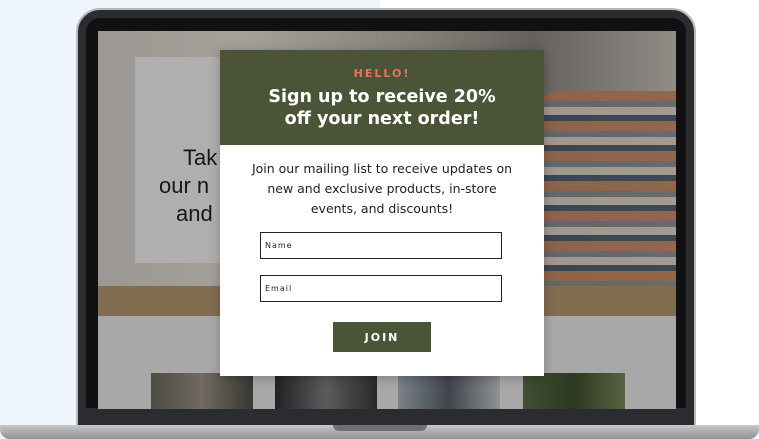 The width and height of the screenshot is (759, 439). I want to click on modal-title-line-1: Sign up to receive 20%, so click(382, 97).